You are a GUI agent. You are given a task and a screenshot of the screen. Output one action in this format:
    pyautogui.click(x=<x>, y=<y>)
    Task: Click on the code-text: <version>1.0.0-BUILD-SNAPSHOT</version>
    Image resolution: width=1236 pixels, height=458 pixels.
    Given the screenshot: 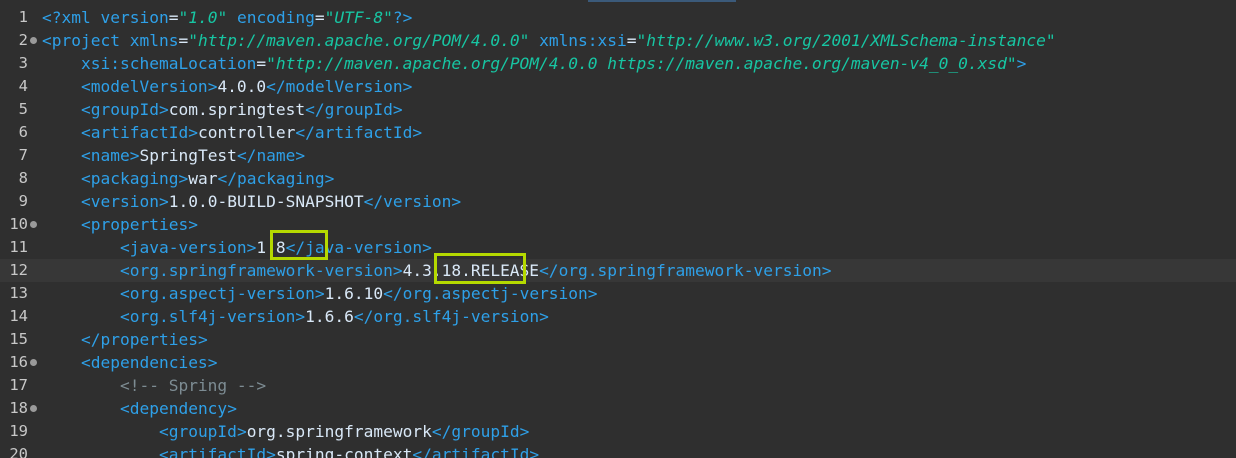 What is the action you would take?
    pyautogui.click(x=271, y=201)
    